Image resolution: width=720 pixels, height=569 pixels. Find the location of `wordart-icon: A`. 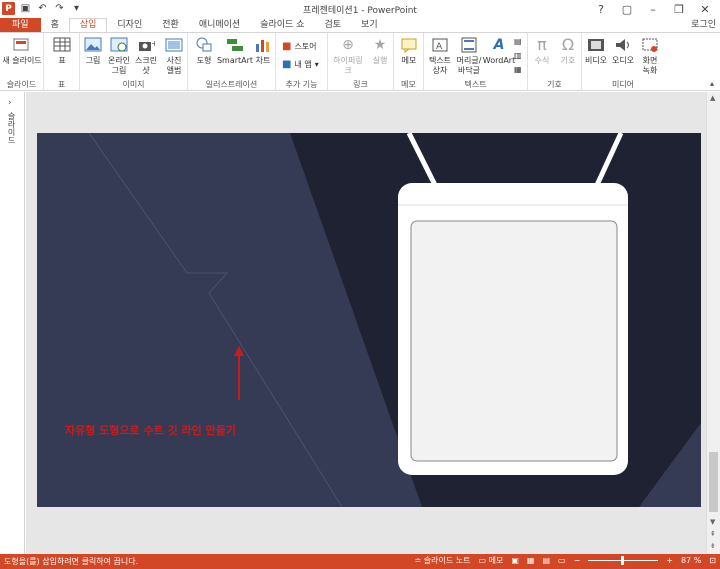

wordart-icon: A is located at coordinates (499, 45).